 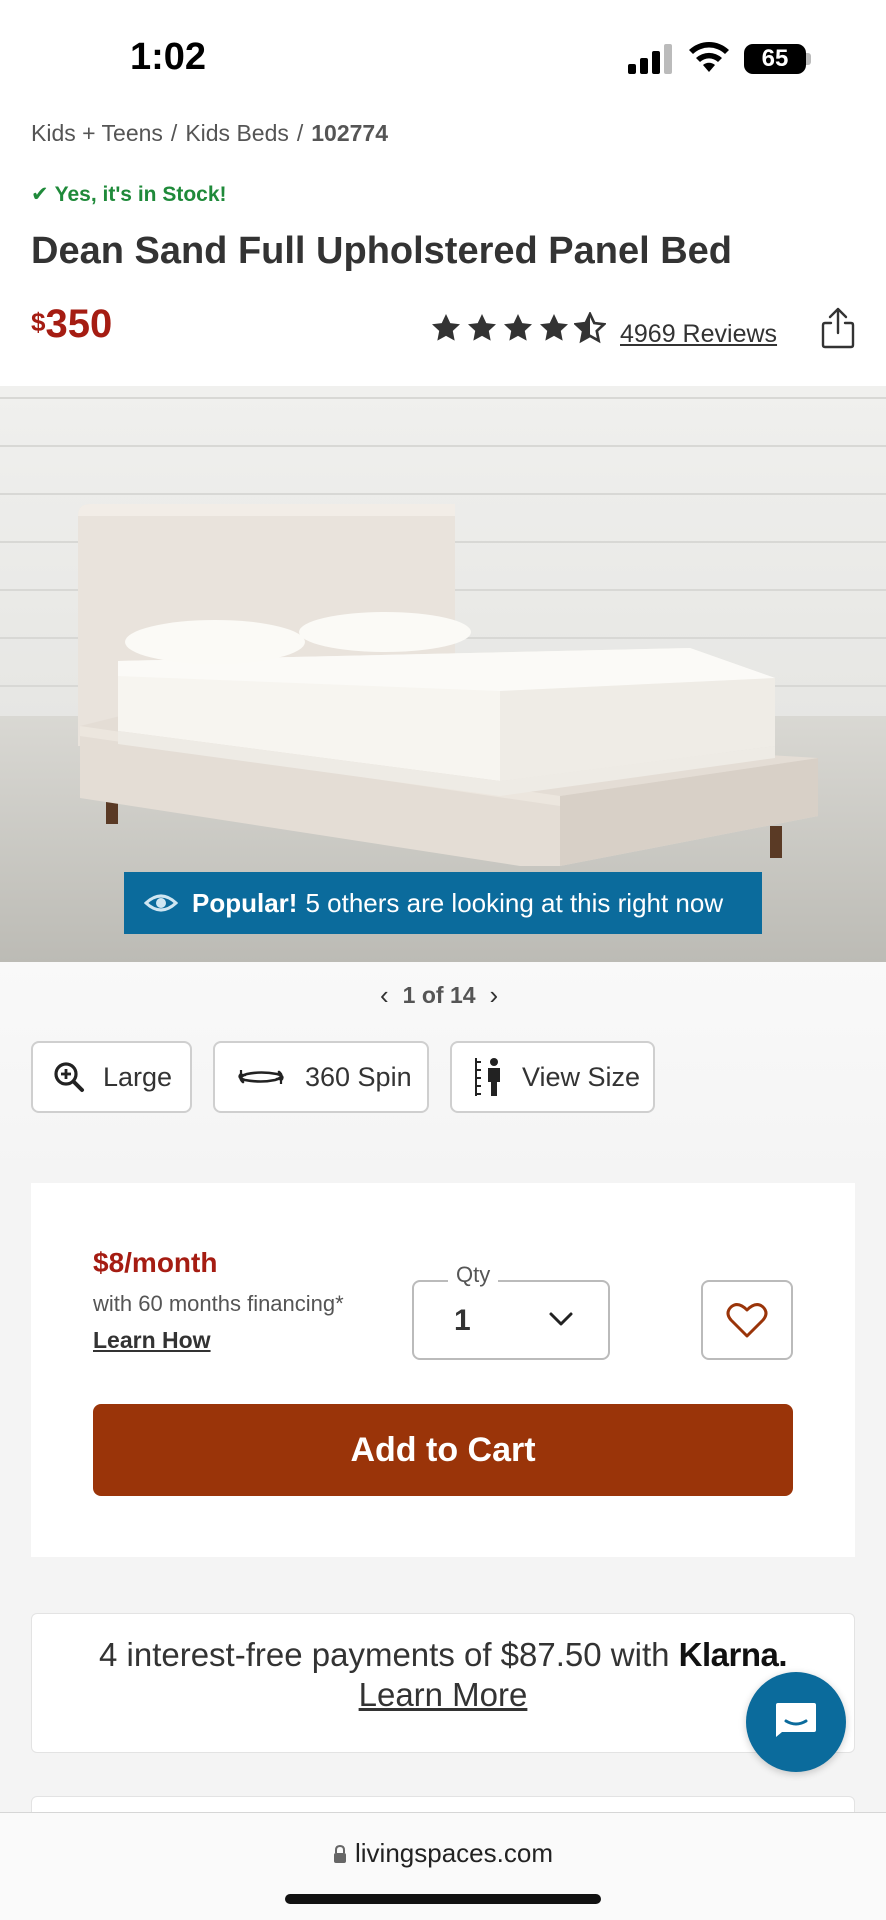 I want to click on breadcrumb: Kids + Teens / Kids Beds / 102774, so click(x=209, y=133).